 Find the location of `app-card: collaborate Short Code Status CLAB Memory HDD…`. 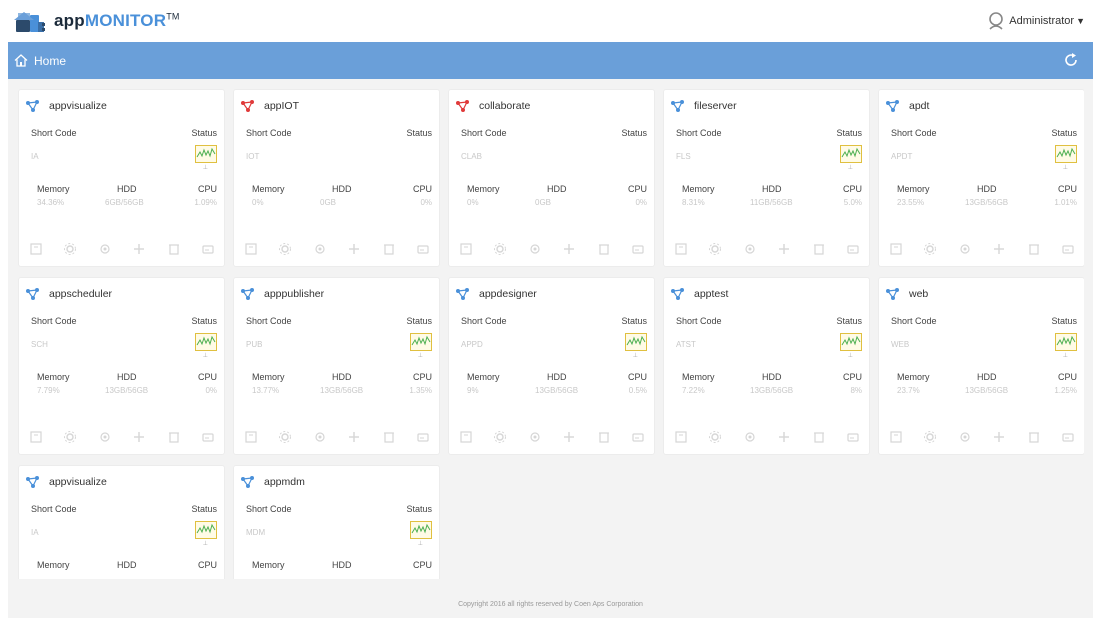

app-card: collaborate Short Code Status CLAB Memory HDD… is located at coordinates (551, 178).